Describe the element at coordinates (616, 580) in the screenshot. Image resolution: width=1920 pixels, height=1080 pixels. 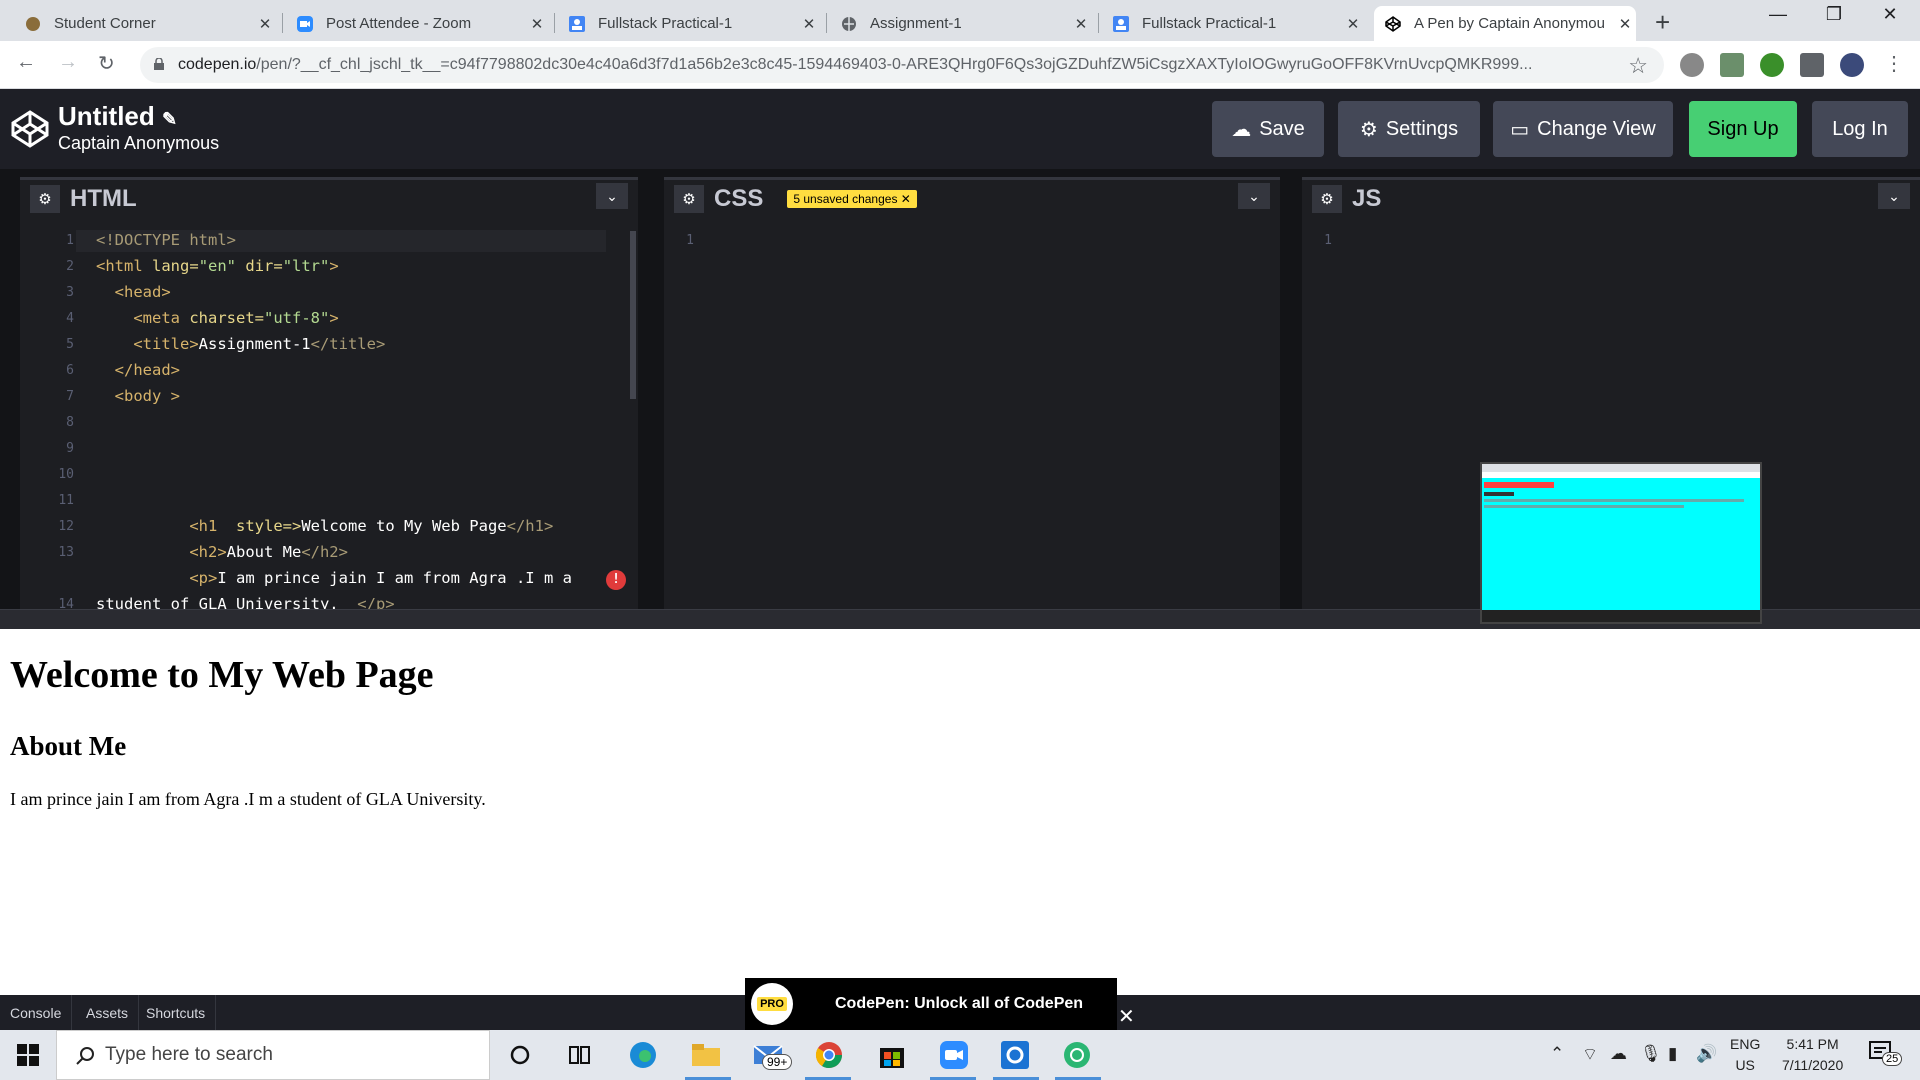
I see `error-icon: !` at that location.